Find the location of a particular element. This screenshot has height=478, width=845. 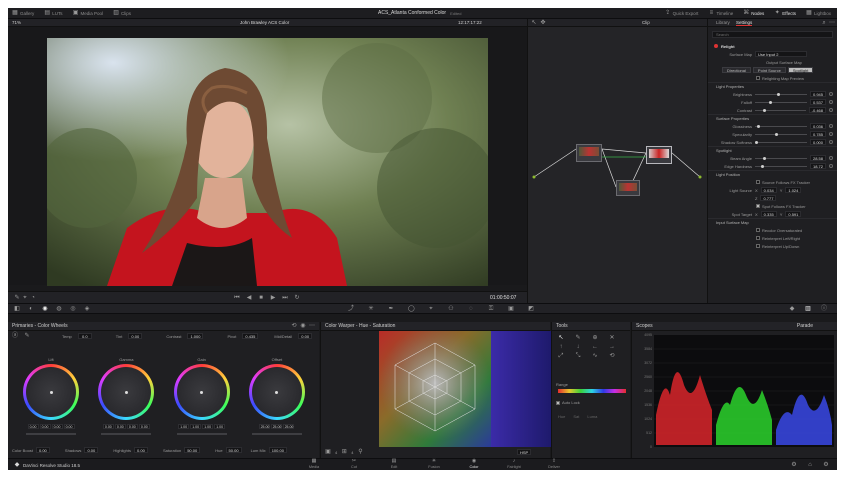

mode-icon: ◉ is located at coordinates (303, 326).